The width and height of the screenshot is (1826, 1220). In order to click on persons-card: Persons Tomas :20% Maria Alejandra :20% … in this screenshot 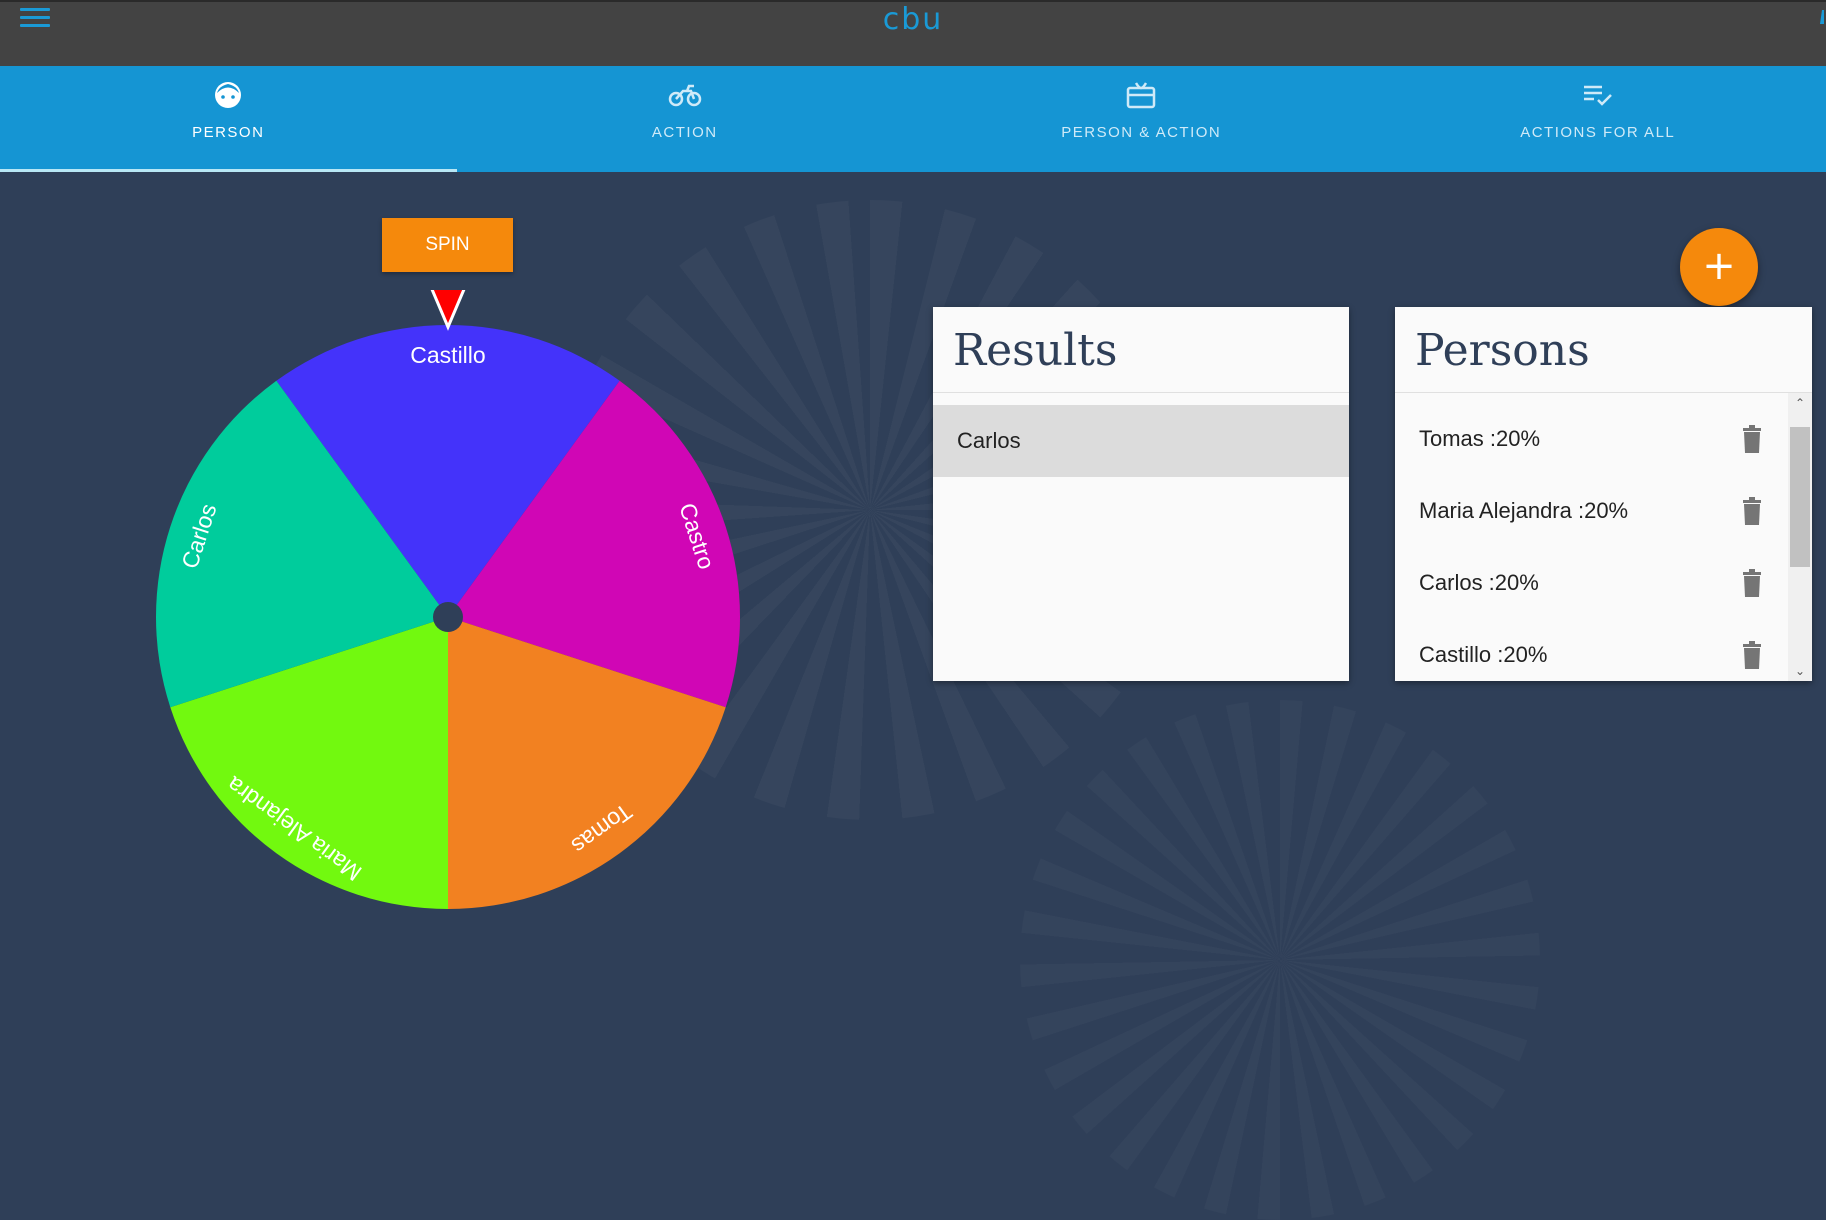, I will do `click(1603, 494)`.